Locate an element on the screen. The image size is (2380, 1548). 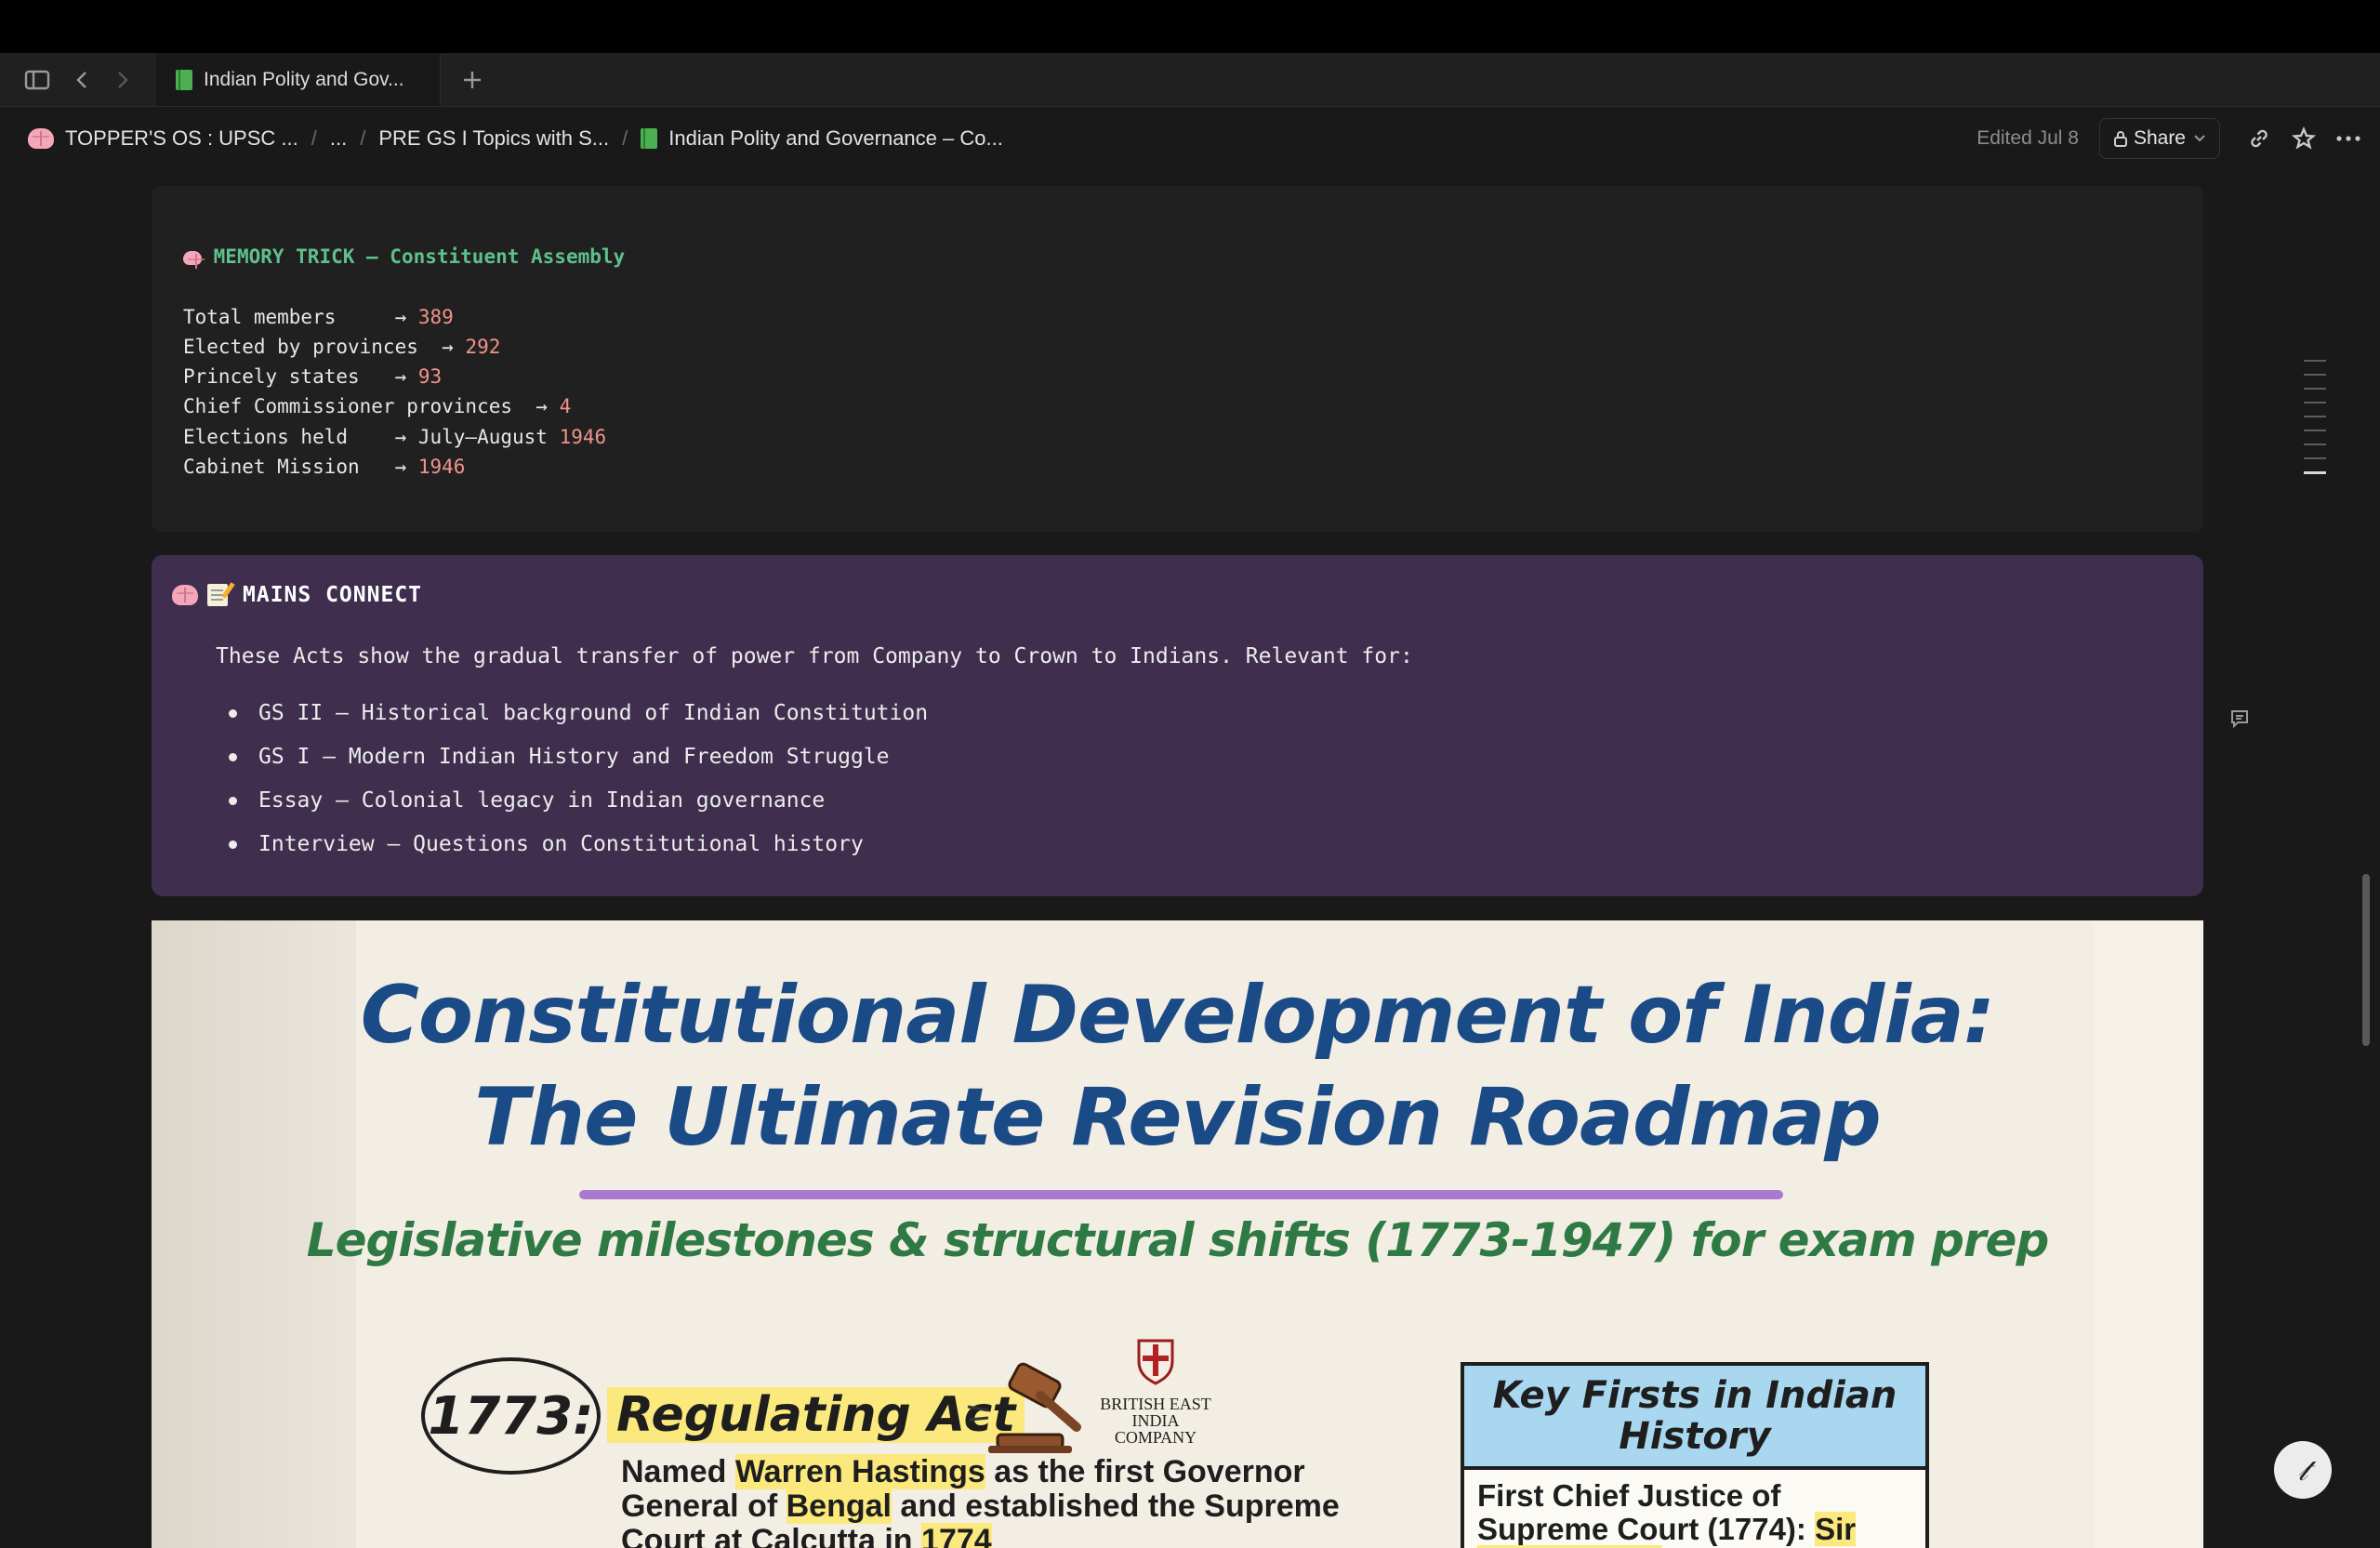
back-icon is located at coordinates (81, 79).